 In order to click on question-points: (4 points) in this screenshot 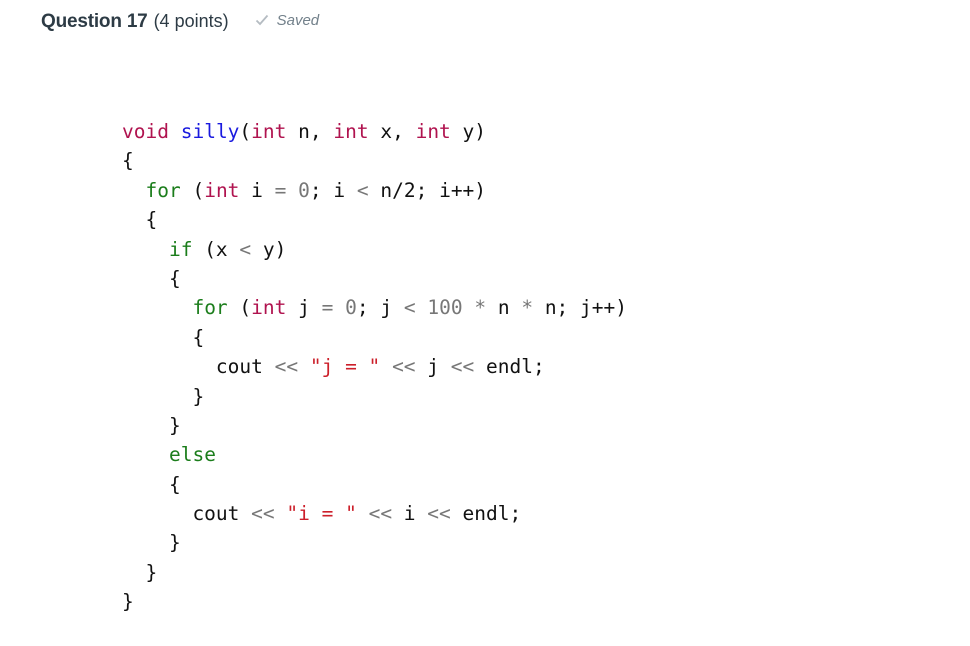, I will do `click(191, 21)`.